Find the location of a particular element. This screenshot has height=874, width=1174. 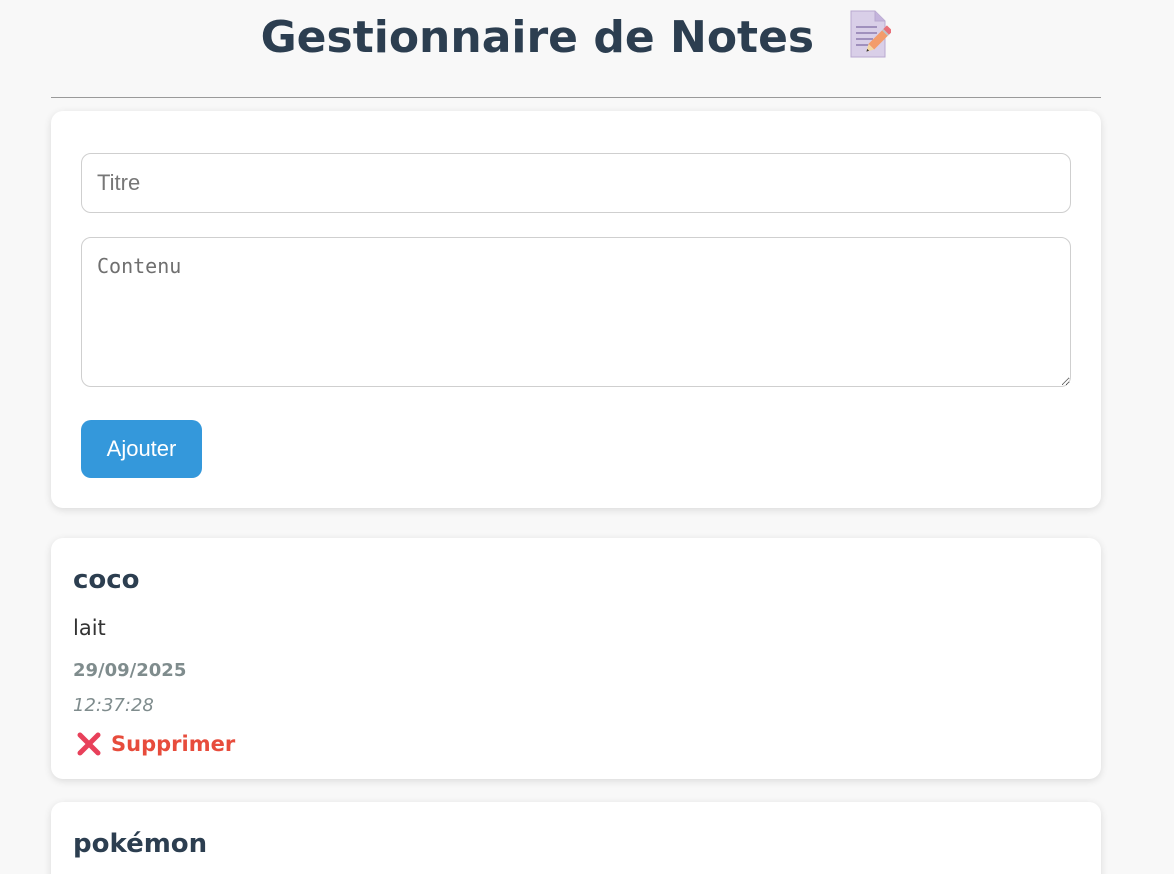

memo-icon is located at coordinates (870, 34).